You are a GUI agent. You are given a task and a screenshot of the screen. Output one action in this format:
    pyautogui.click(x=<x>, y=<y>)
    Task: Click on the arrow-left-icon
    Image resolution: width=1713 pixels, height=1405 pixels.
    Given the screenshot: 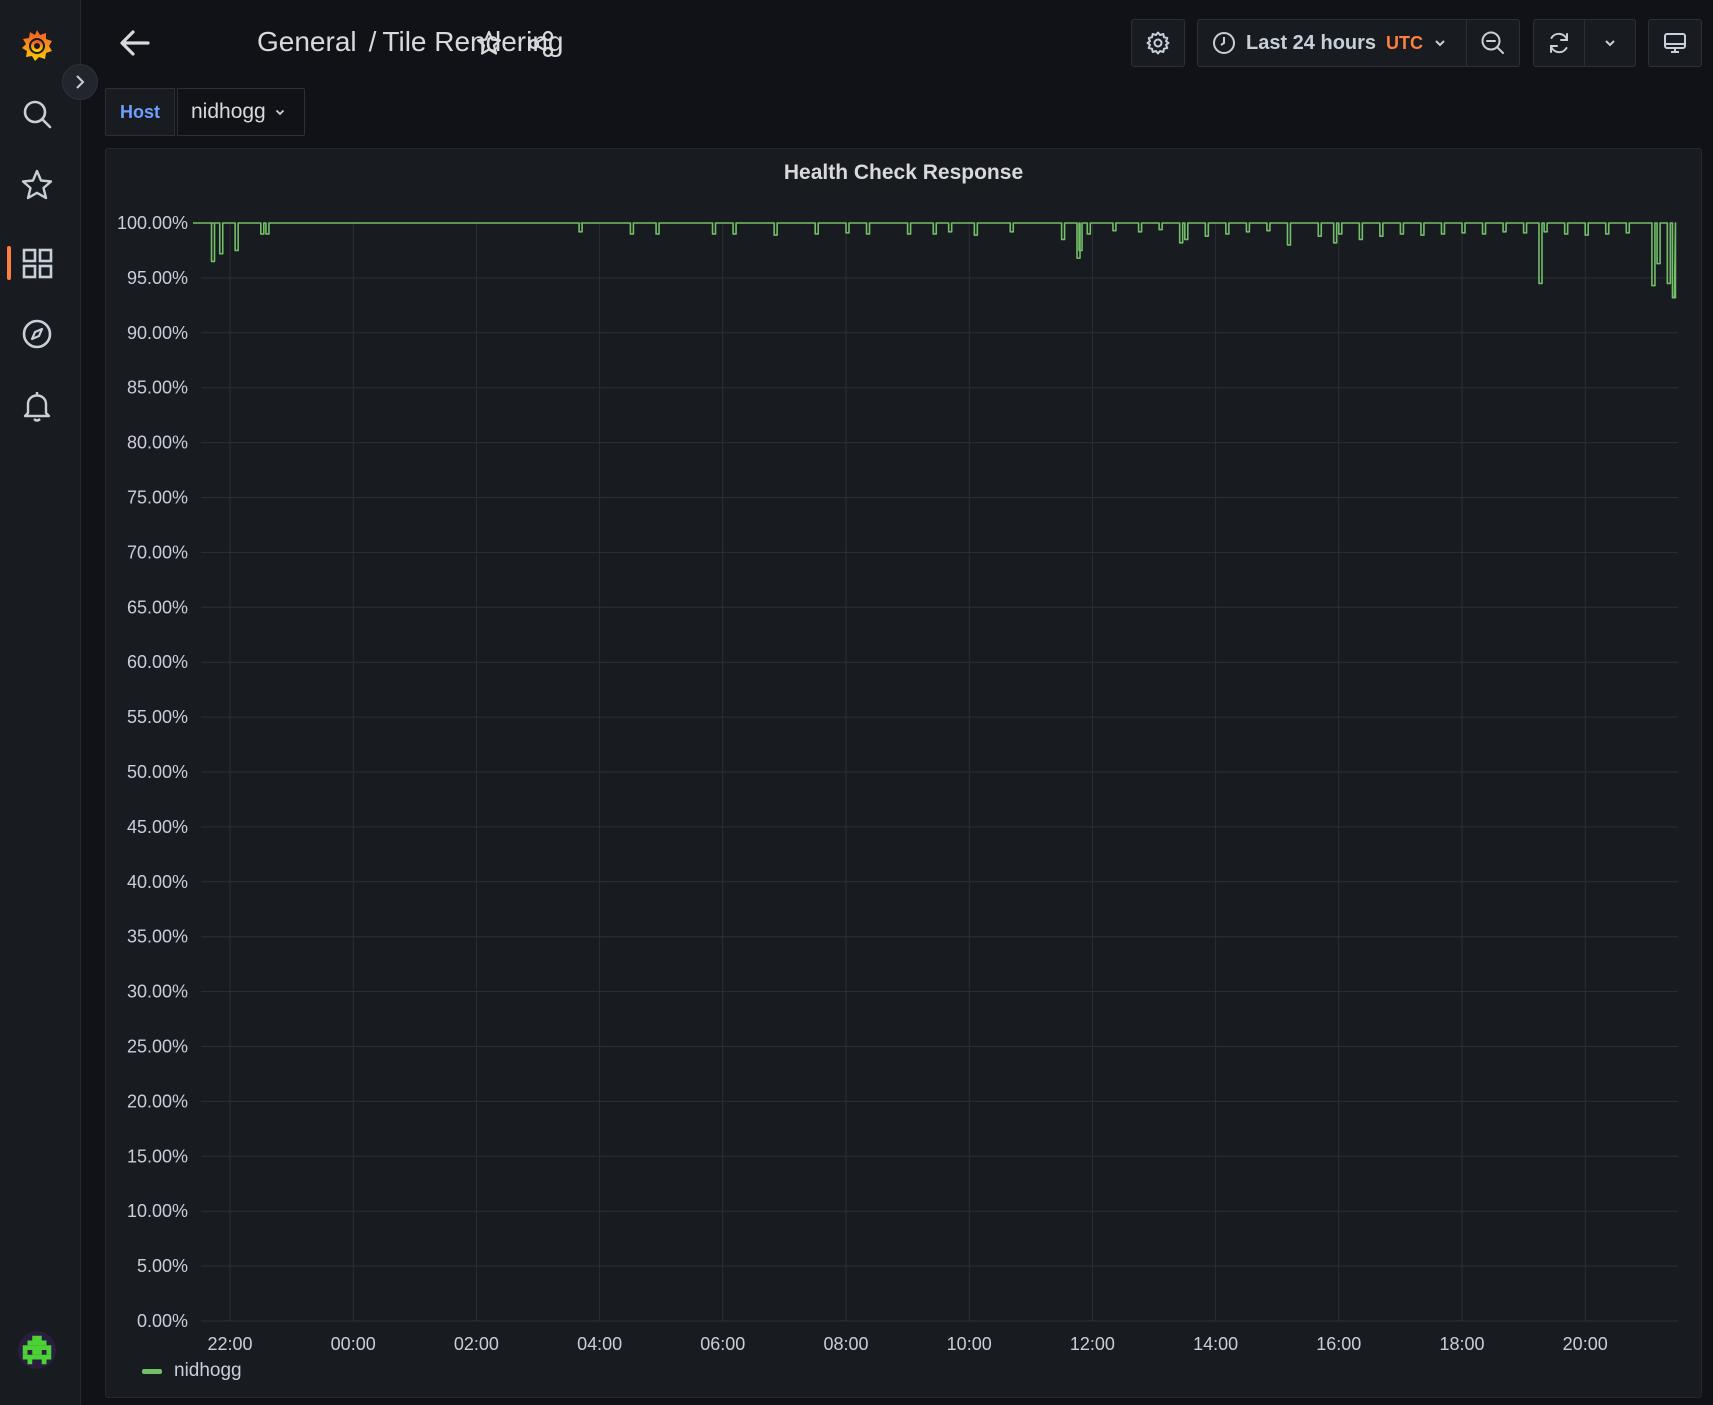 What is the action you would take?
    pyautogui.click(x=135, y=43)
    